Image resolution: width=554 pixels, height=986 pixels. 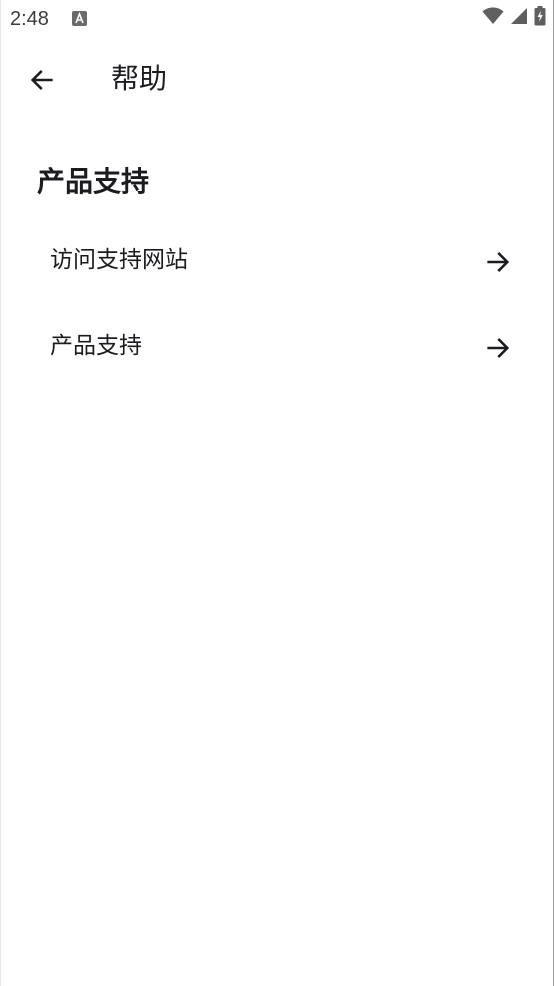 What do you see at coordinates (93, 181) in the screenshot?
I see `section-title: 产品支持` at bounding box center [93, 181].